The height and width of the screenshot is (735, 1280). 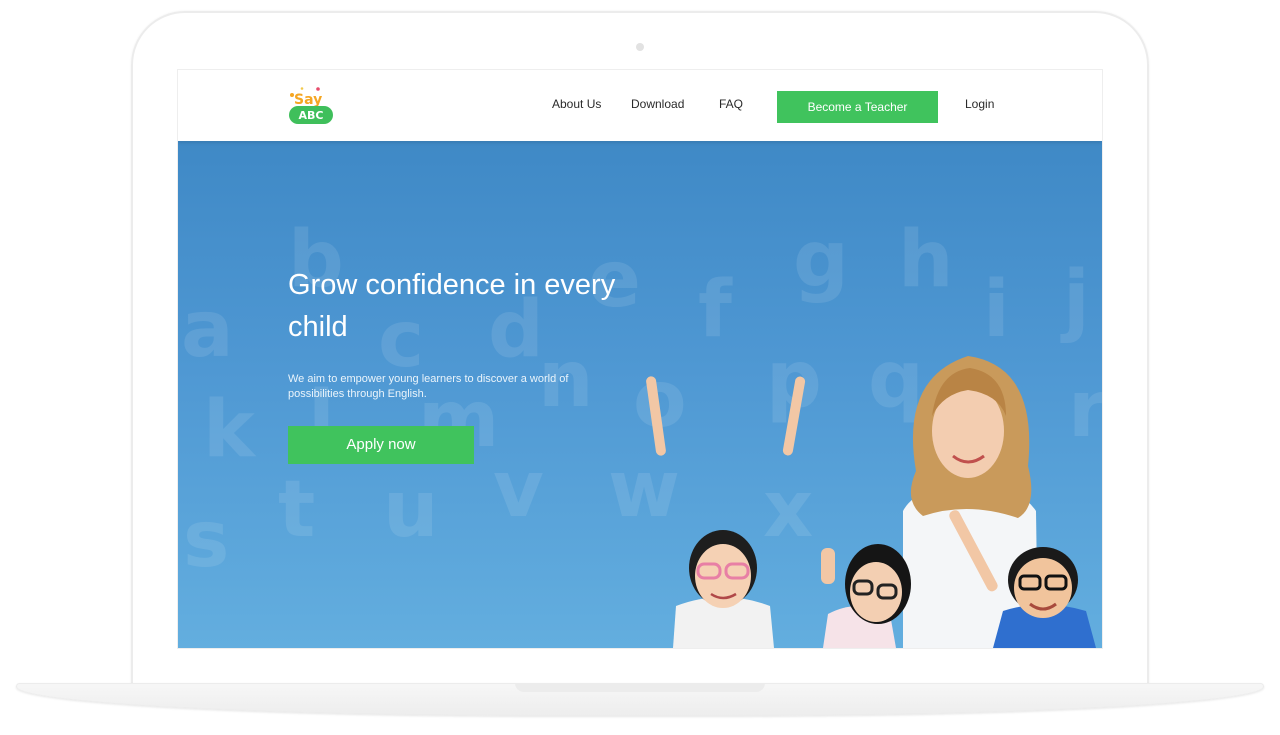 What do you see at coordinates (857, 107) in the screenshot?
I see `become-teacher-button: Become a Teacher` at bounding box center [857, 107].